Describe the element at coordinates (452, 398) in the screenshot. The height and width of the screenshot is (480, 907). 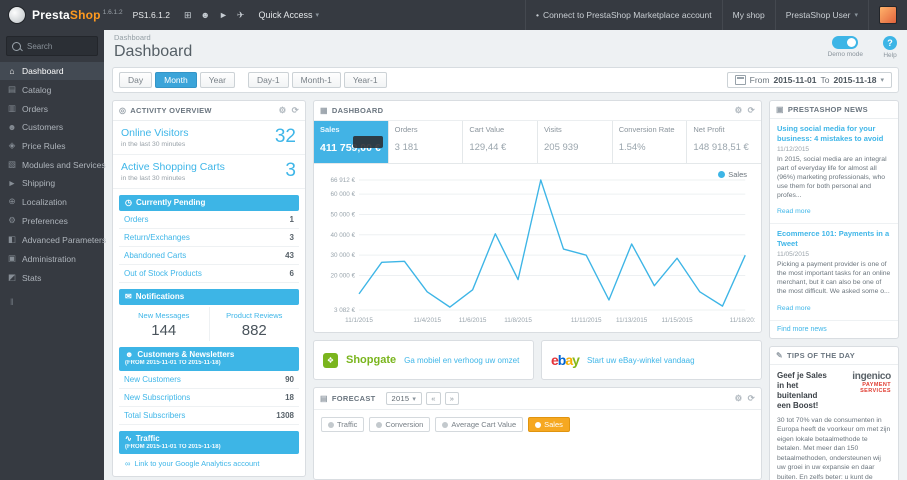
I see `forecast-next-button: »` at that location.